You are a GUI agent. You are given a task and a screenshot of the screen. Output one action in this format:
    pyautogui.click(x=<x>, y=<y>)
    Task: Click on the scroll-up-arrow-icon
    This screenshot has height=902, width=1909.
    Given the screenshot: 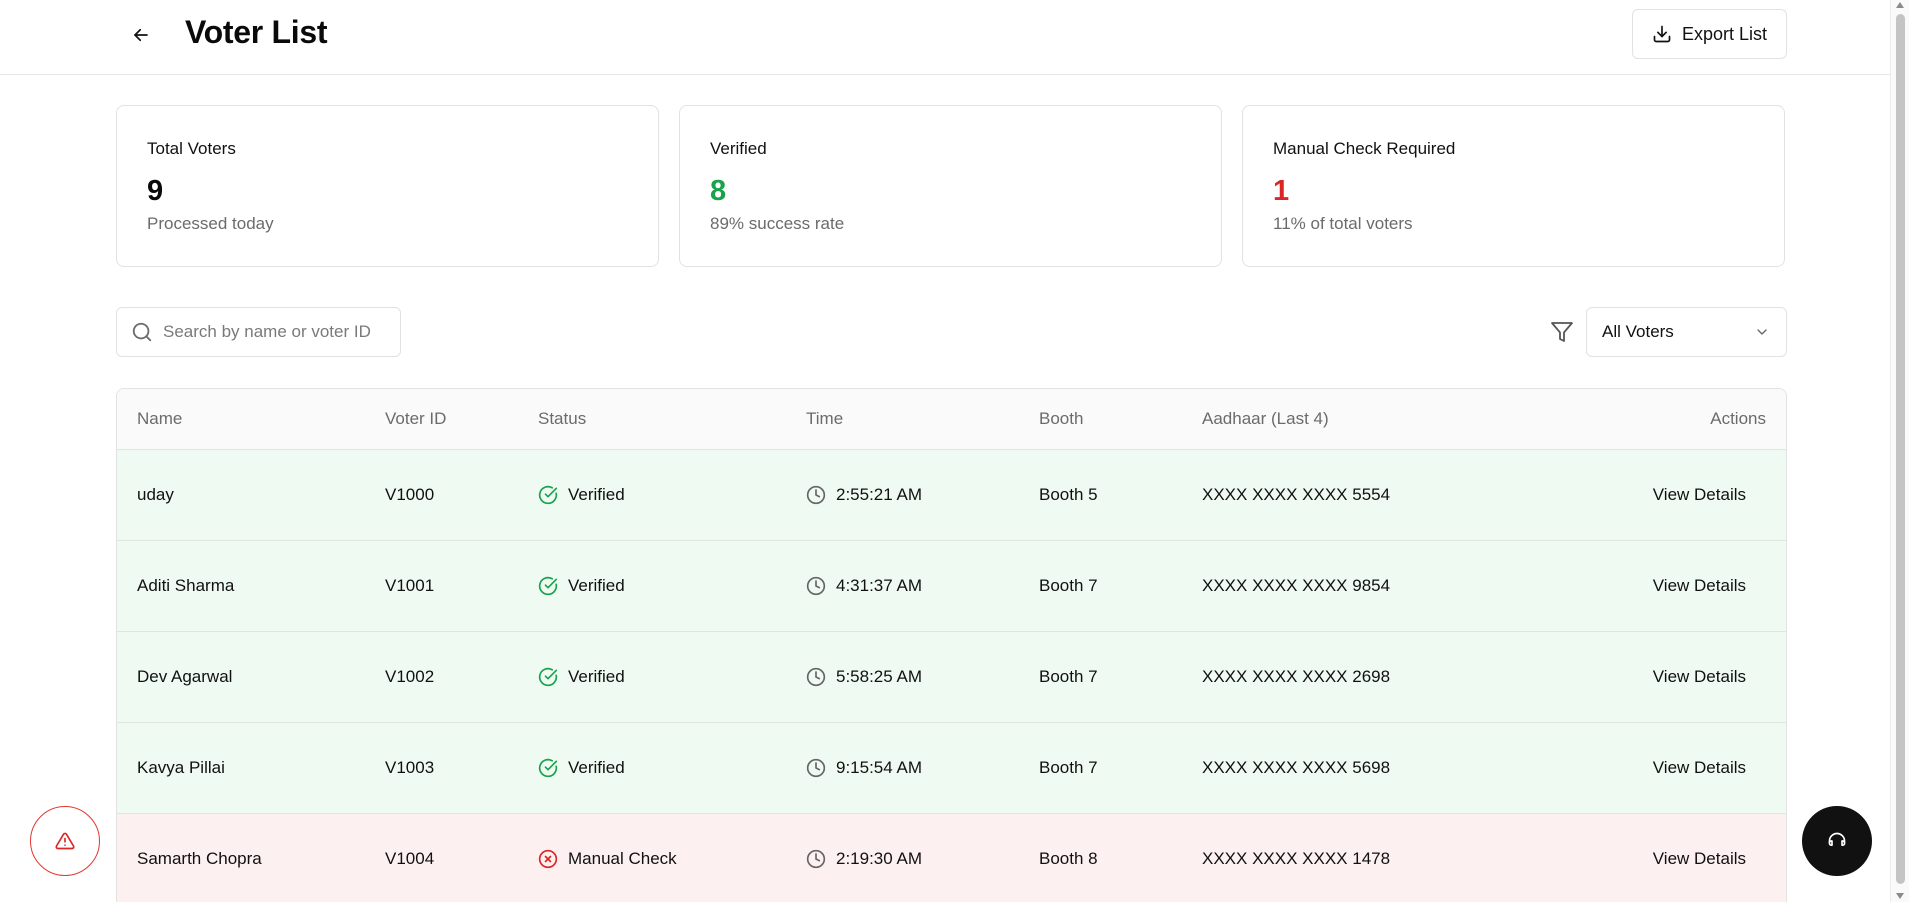 What is the action you would take?
    pyautogui.click(x=1900, y=5)
    